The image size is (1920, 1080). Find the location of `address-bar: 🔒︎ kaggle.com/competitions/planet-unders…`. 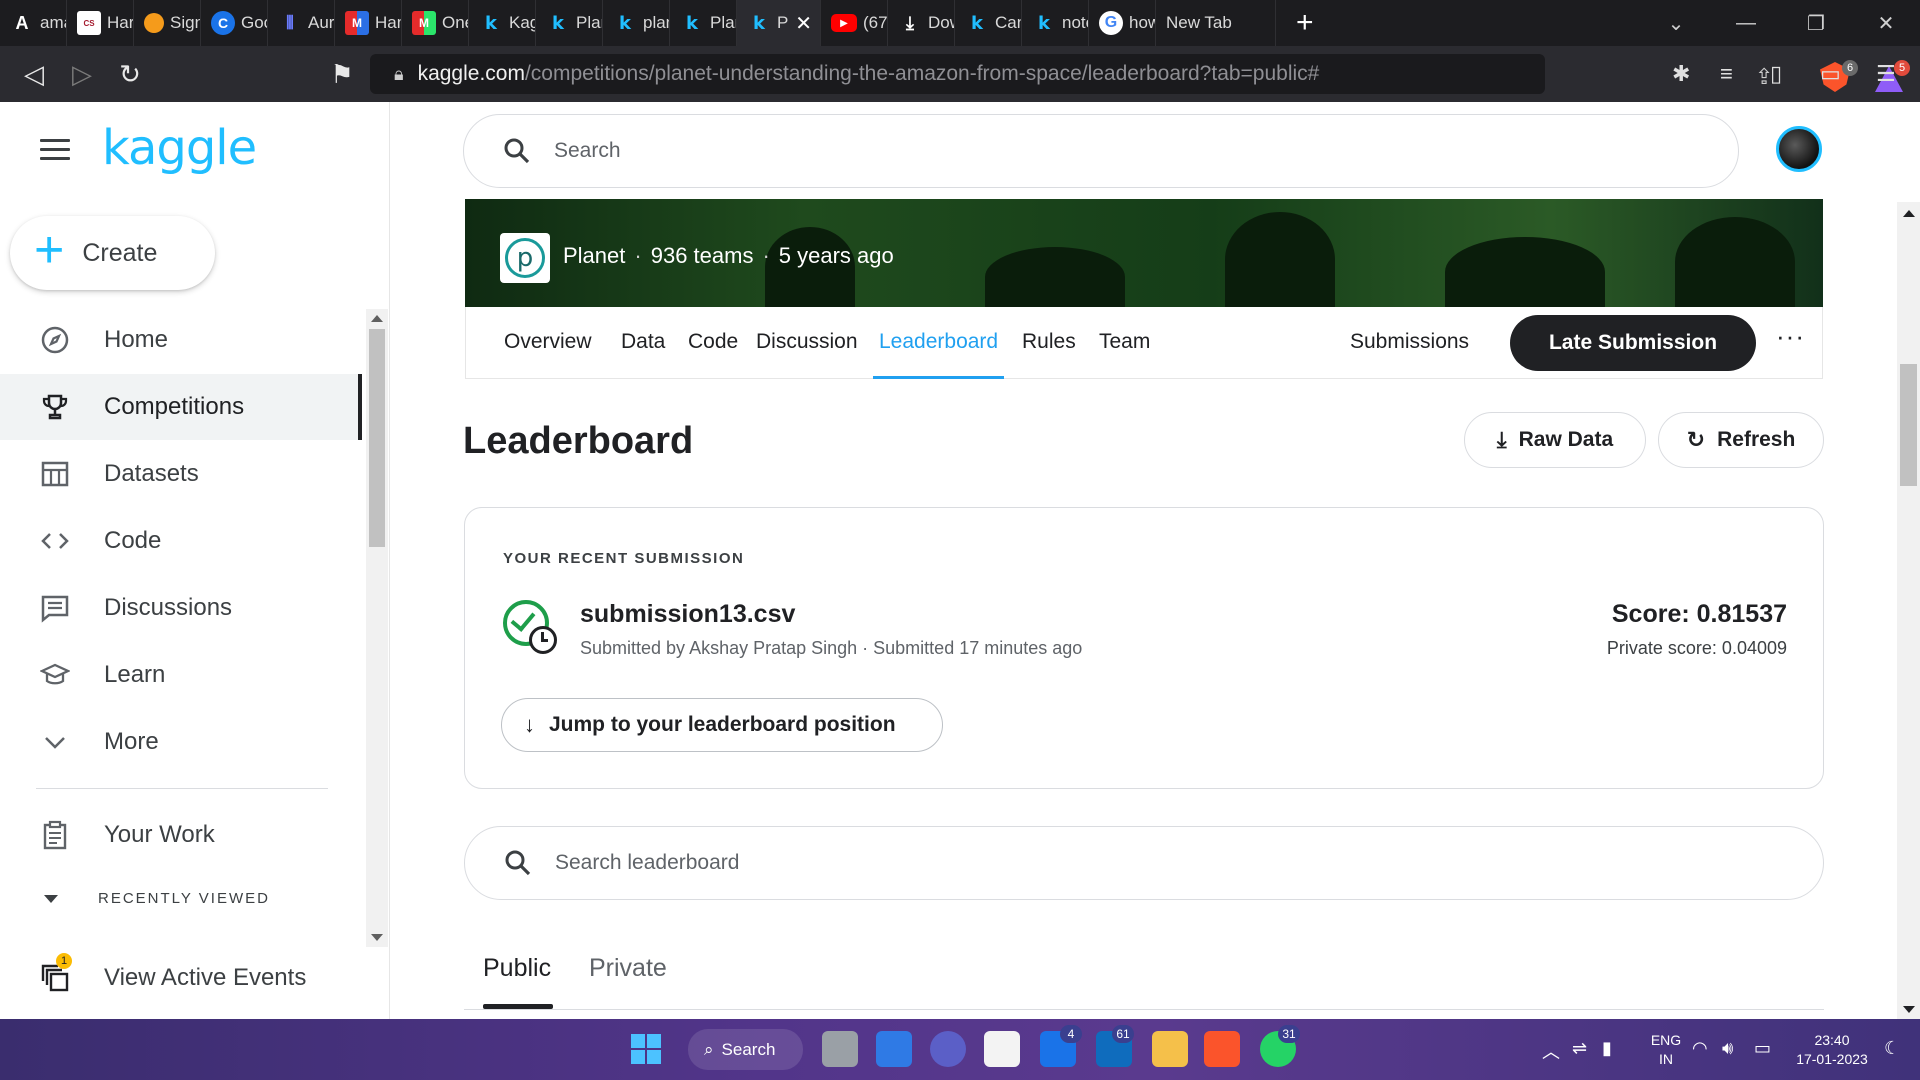

address-bar: 🔒︎ kaggle.com/competitions/planet-unders… is located at coordinates (1140, 74).